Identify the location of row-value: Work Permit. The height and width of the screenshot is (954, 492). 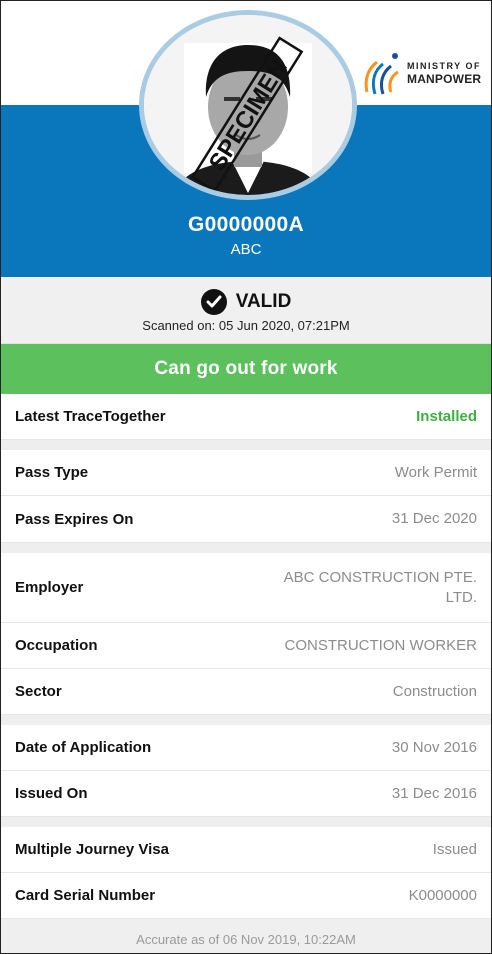
(435, 472).